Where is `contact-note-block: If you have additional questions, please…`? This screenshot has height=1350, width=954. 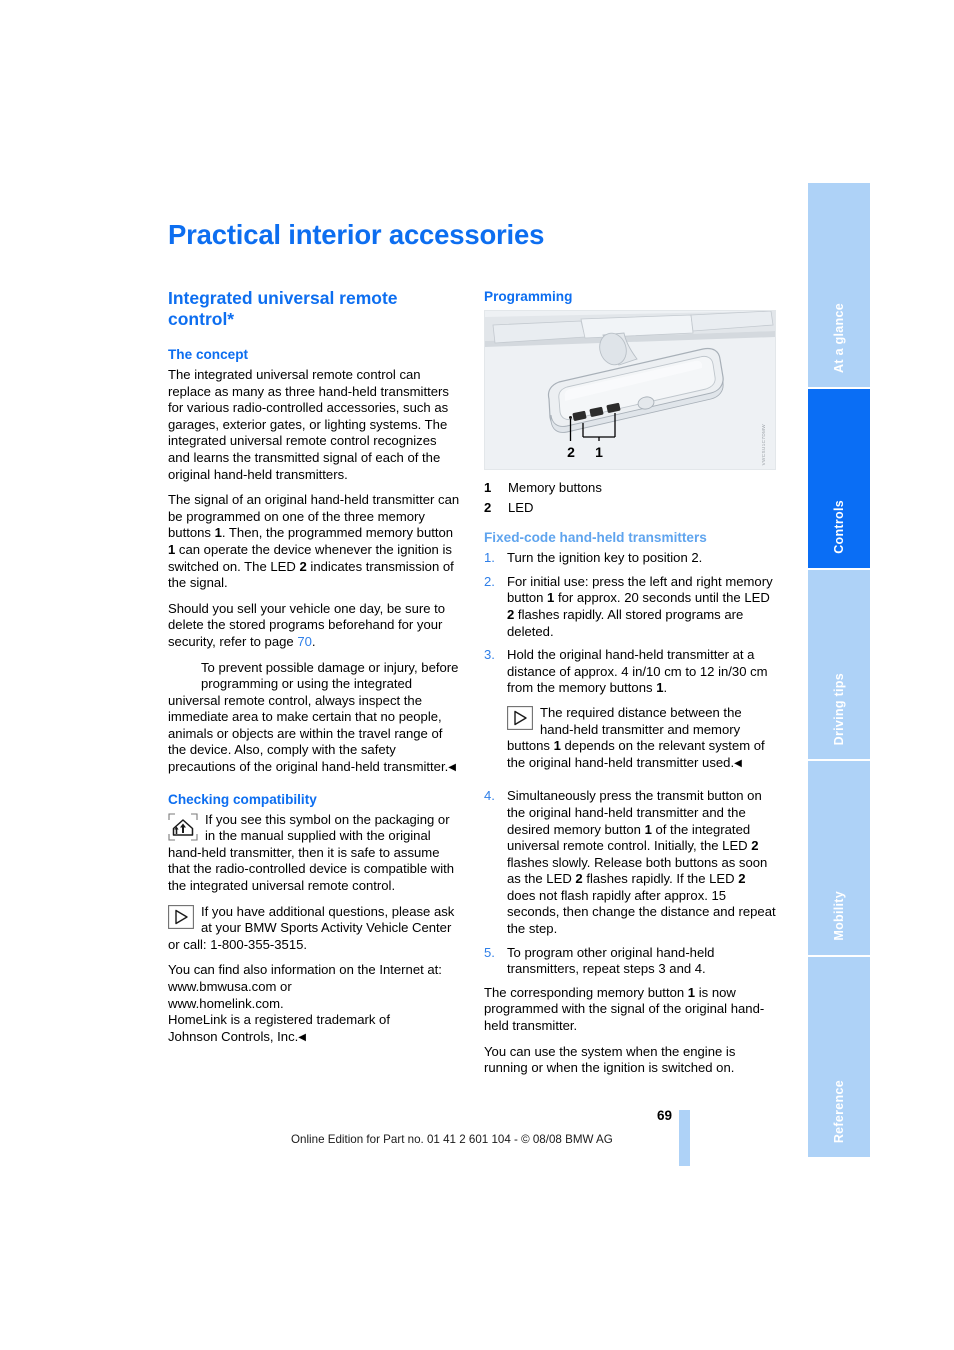 contact-note-block: If you have additional questions, please… is located at coordinates (314, 929).